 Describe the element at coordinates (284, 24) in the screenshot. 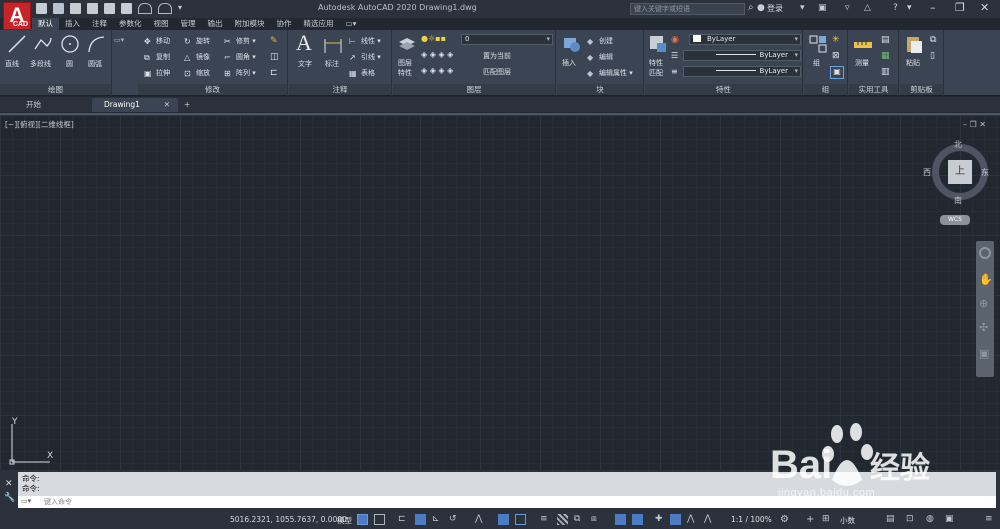

I see `tab-collaborate: 协作` at that location.